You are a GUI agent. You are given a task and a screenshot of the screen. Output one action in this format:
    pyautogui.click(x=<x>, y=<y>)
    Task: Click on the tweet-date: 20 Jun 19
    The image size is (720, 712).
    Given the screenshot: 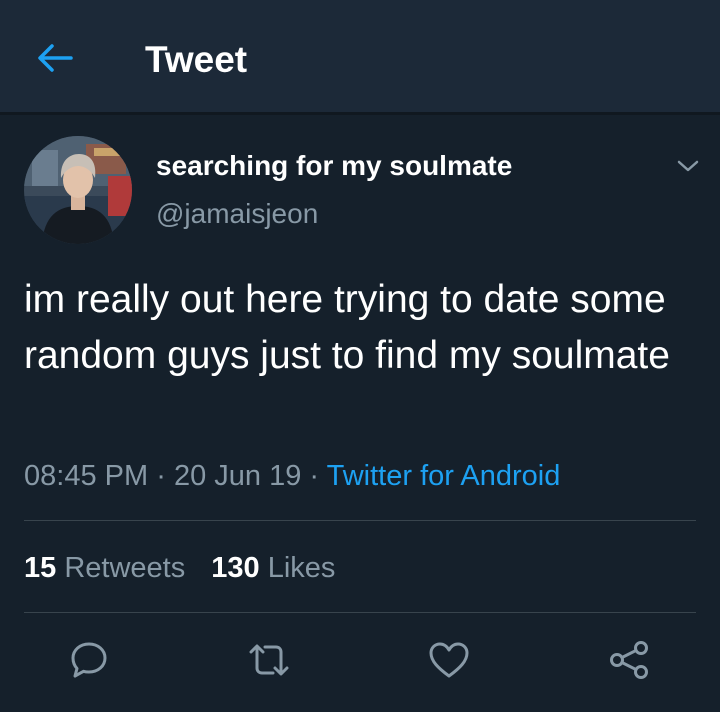 What is the action you would take?
    pyautogui.click(x=237, y=476)
    